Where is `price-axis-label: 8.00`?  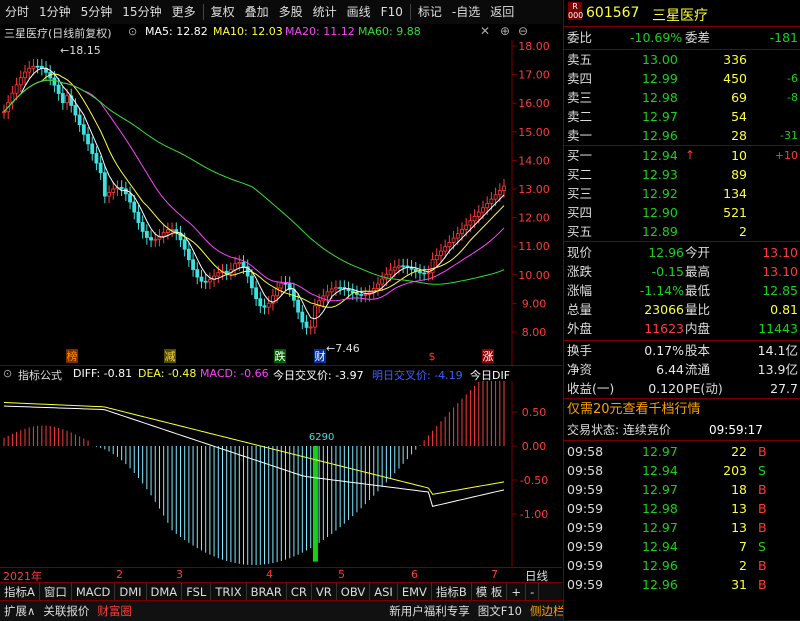 price-axis-label: 8.00 is located at coordinates (534, 332).